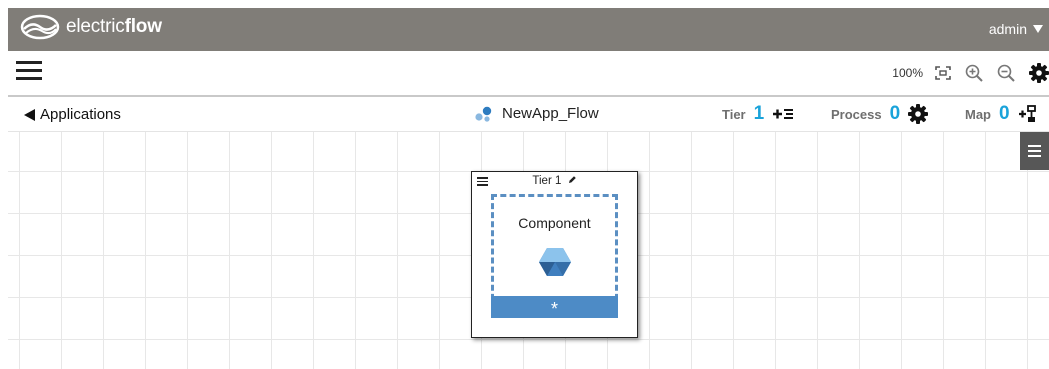 The width and height of the screenshot is (1049, 369). I want to click on zoom-in-button, so click(974, 73).